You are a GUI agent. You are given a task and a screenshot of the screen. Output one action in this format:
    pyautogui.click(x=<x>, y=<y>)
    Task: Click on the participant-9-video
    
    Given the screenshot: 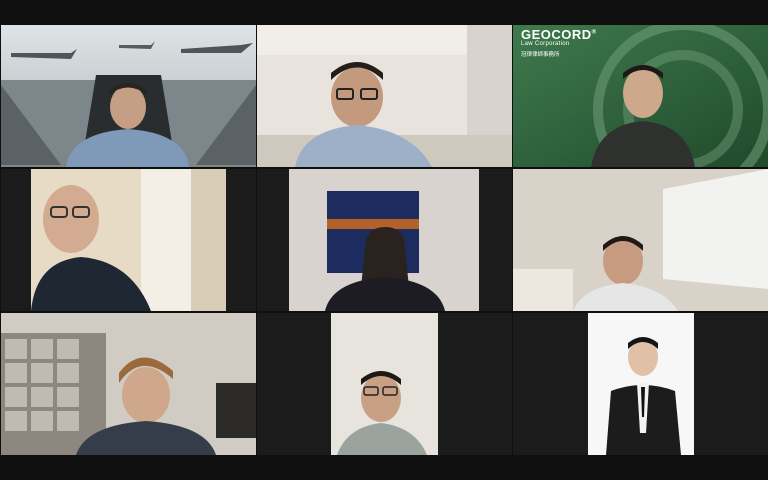 What is the action you would take?
    pyautogui.click(x=640, y=384)
    